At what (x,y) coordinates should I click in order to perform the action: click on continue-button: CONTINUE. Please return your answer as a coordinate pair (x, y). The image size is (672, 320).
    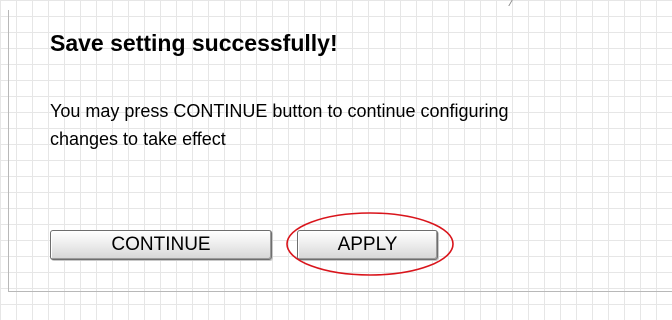
    Looking at the image, I should click on (161, 245).